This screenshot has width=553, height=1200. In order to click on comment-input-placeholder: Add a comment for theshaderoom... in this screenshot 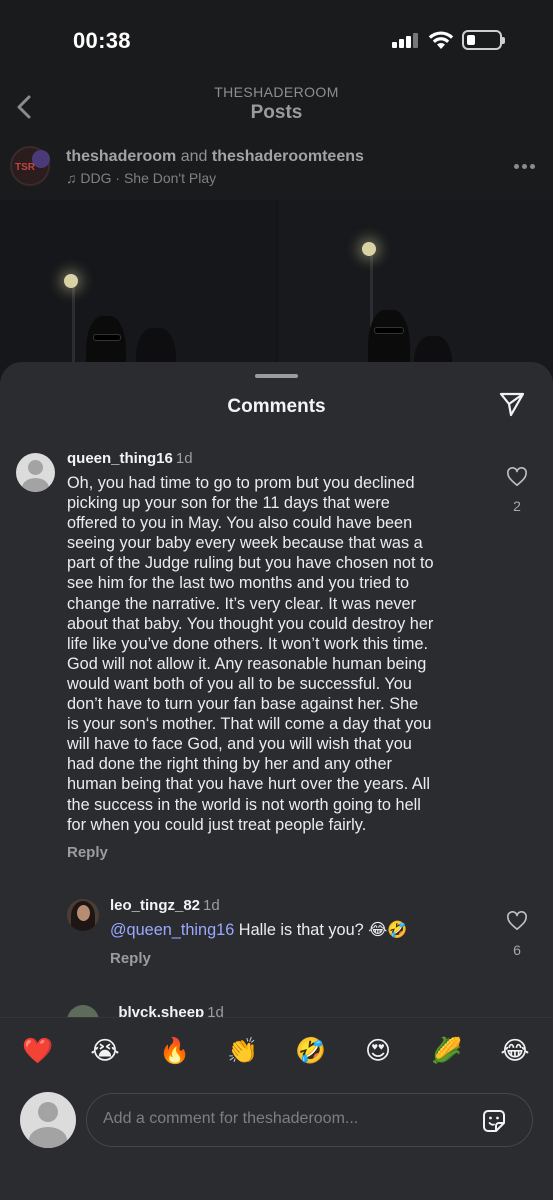, I will do `click(231, 1118)`.